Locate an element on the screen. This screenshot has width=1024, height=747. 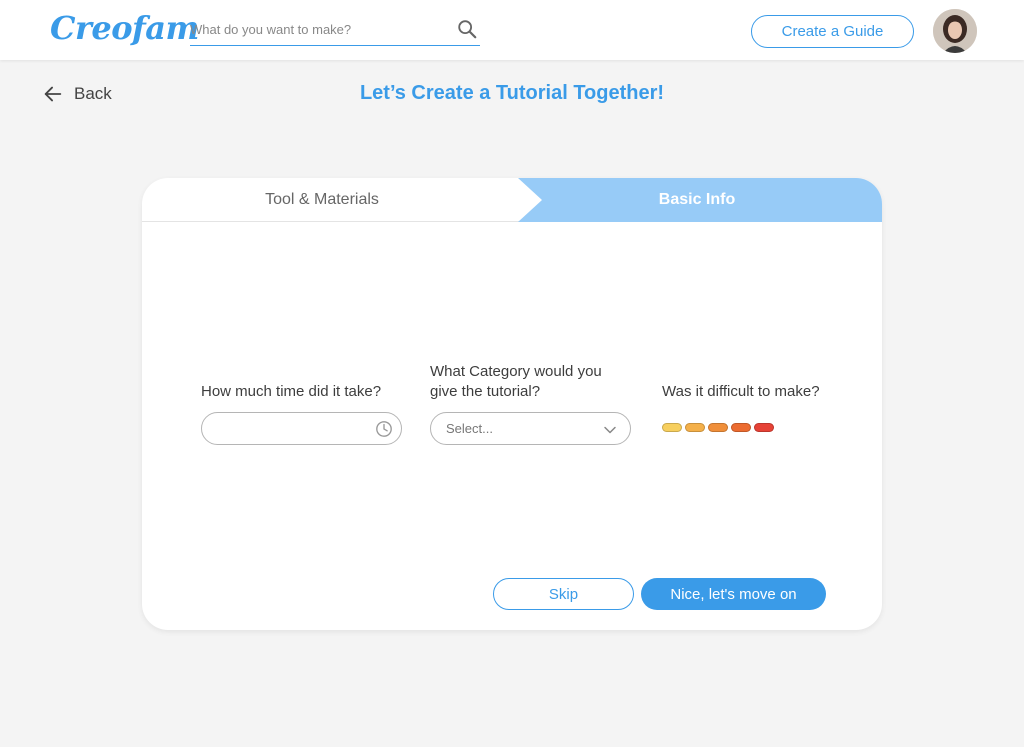
user-photo-icon is located at coordinates (955, 31).